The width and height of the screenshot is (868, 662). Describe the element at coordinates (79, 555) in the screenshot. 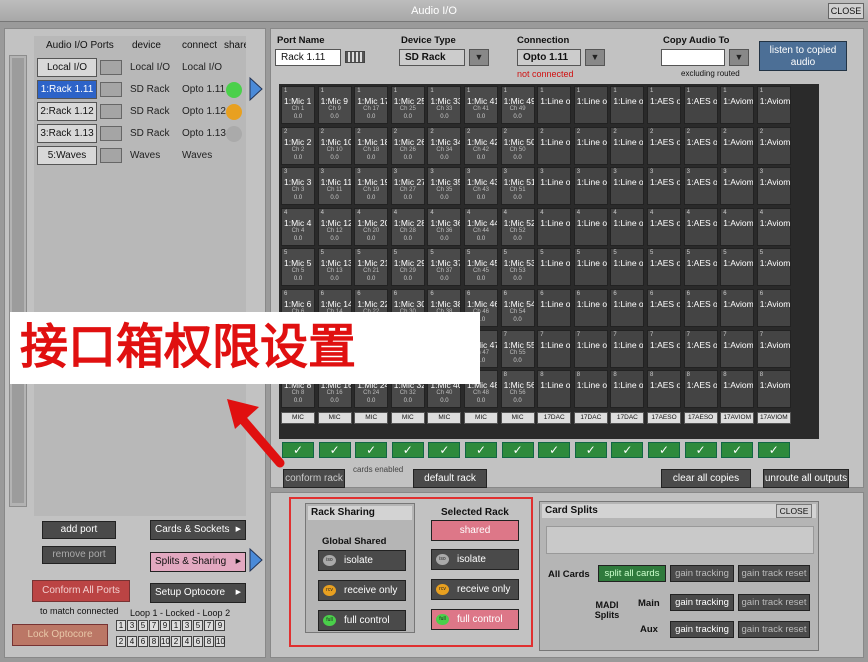

I see `remove-port-button: remove port` at that location.